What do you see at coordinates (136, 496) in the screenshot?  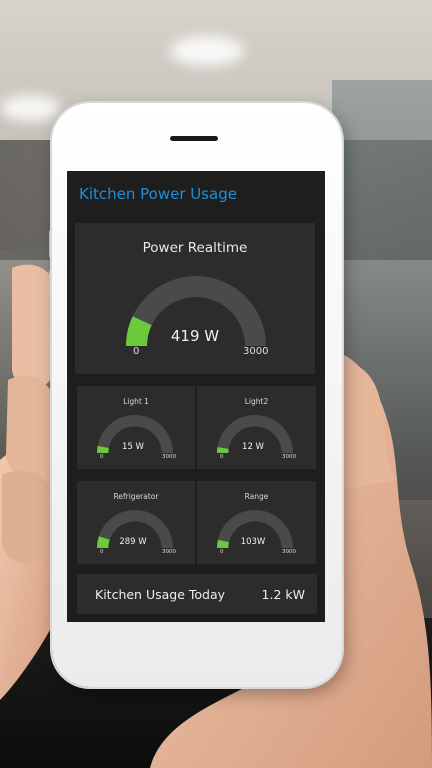 I see `gauge-title: Refrigerator` at bounding box center [136, 496].